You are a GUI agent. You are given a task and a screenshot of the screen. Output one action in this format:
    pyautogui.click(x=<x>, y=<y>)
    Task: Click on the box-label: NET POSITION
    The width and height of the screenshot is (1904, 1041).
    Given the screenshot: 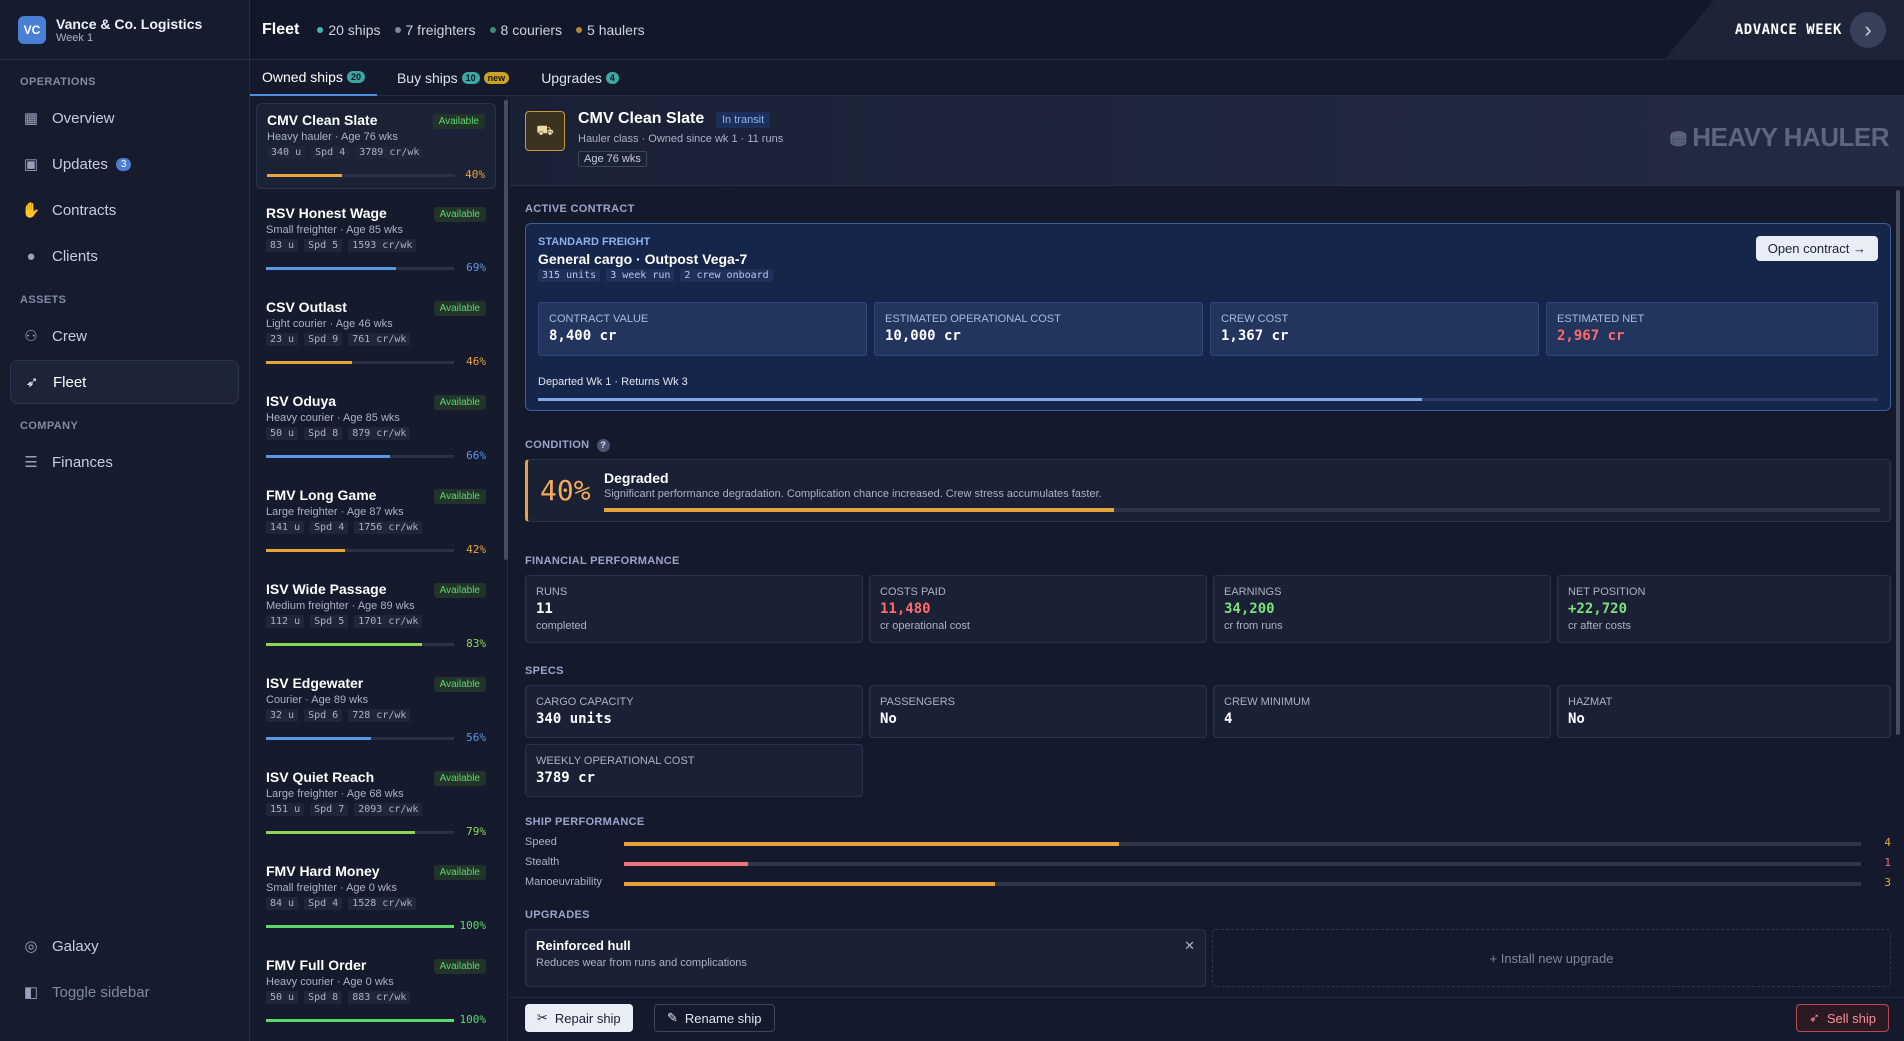 What is the action you would take?
    pyautogui.click(x=1607, y=592)
    